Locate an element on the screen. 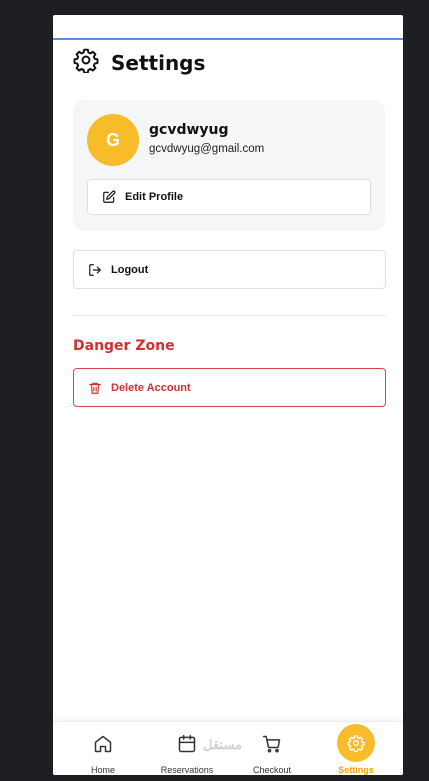 This screenshot has width=429, height=781. nav-item-home: Home is located at coordinates (103, 748).